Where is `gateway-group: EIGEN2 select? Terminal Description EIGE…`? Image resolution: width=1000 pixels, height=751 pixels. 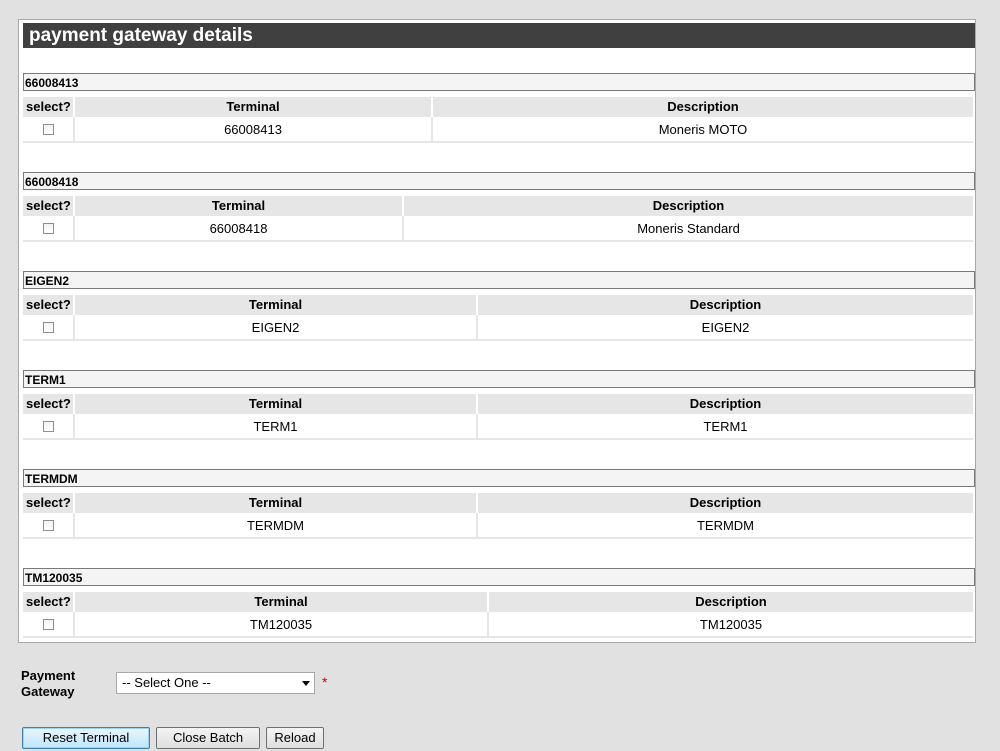 gateway-group: EIGEN2 select? Terminal Description EIGE… is located at coordinates (499, 306).